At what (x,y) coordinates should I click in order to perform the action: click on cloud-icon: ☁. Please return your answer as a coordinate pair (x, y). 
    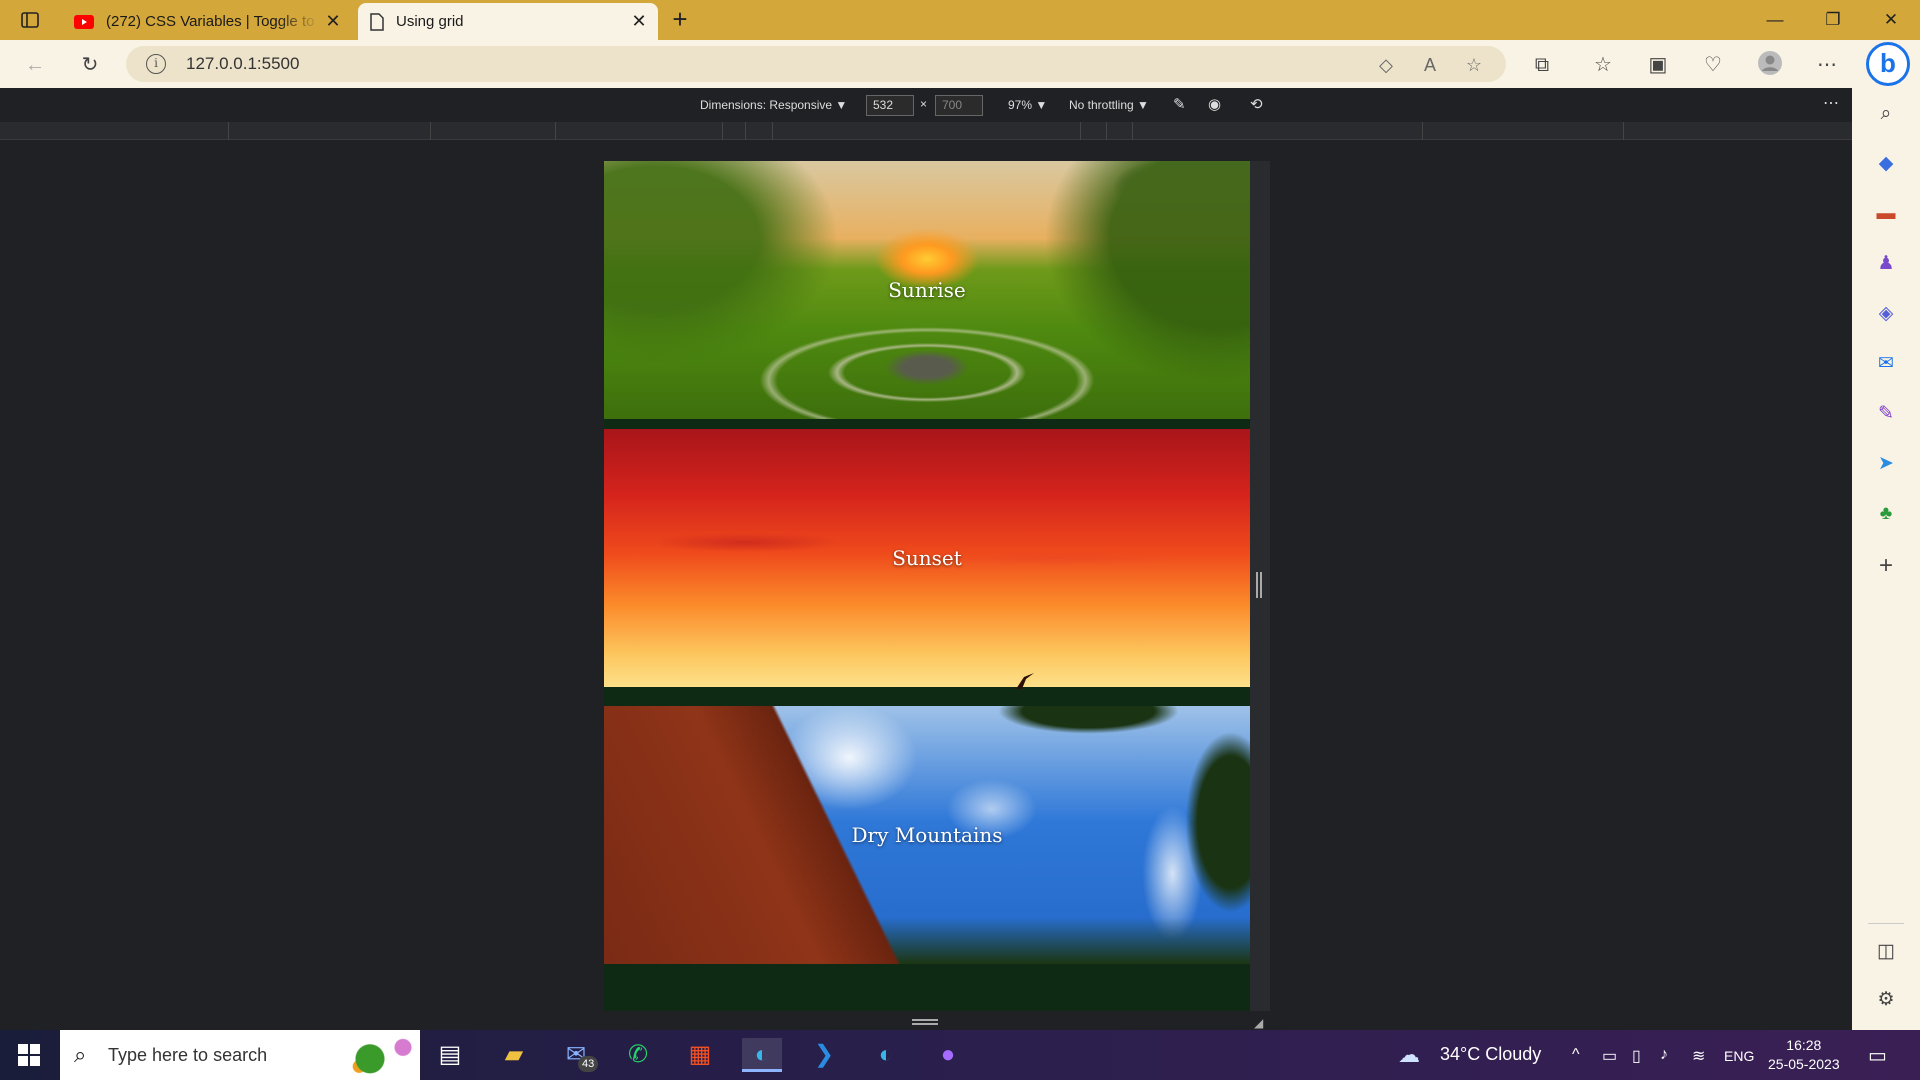
    Looking at the image, I should click on (1409, 1054).